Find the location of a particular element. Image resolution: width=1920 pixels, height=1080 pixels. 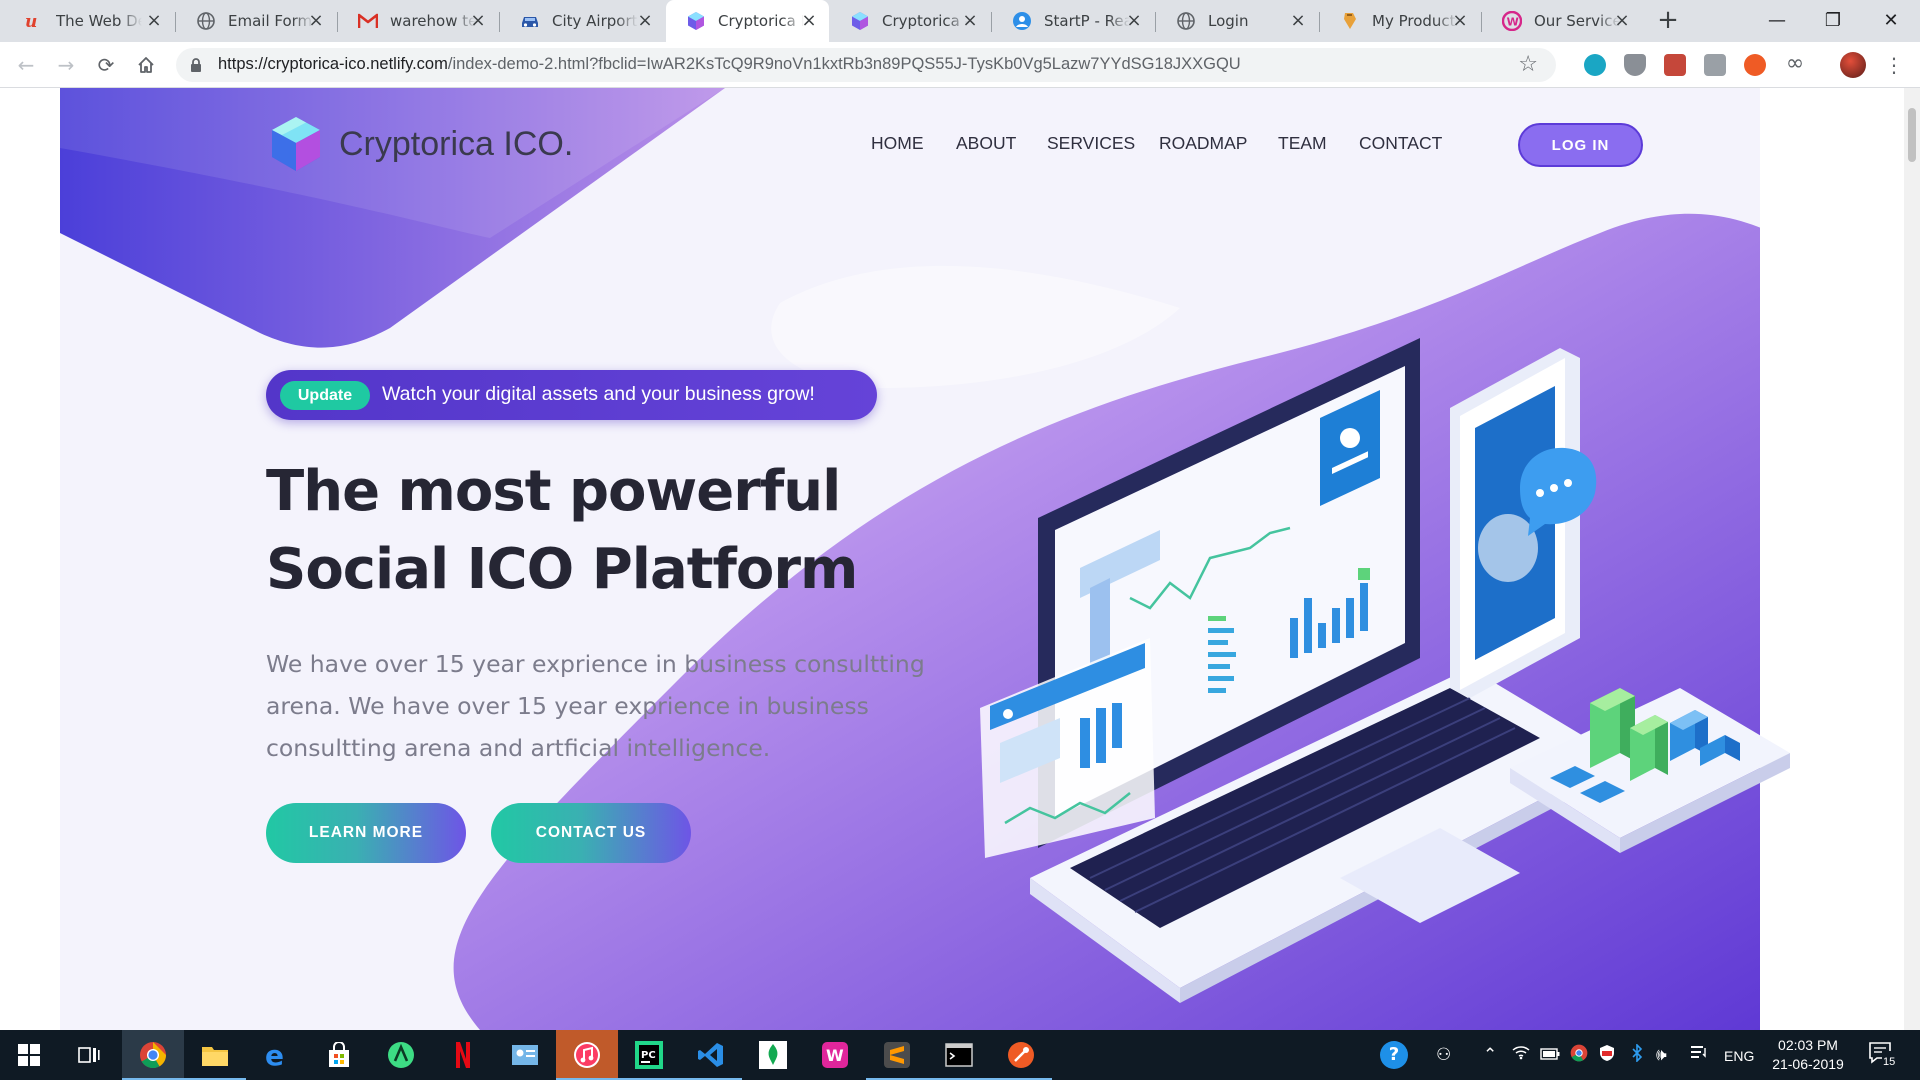

page-scrollbar is located at coordinates (1912, 559).